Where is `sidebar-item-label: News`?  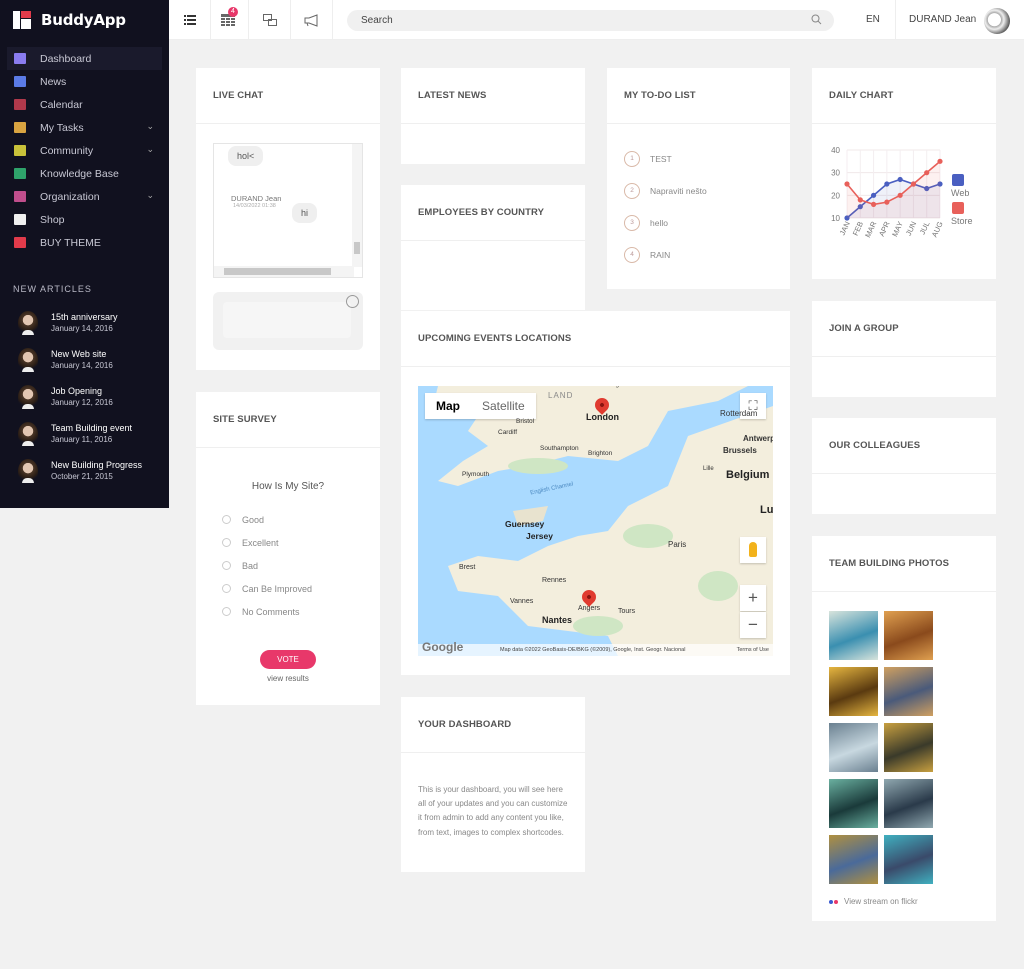
sidebar-item-label: News is located at coordinates (53, 81).